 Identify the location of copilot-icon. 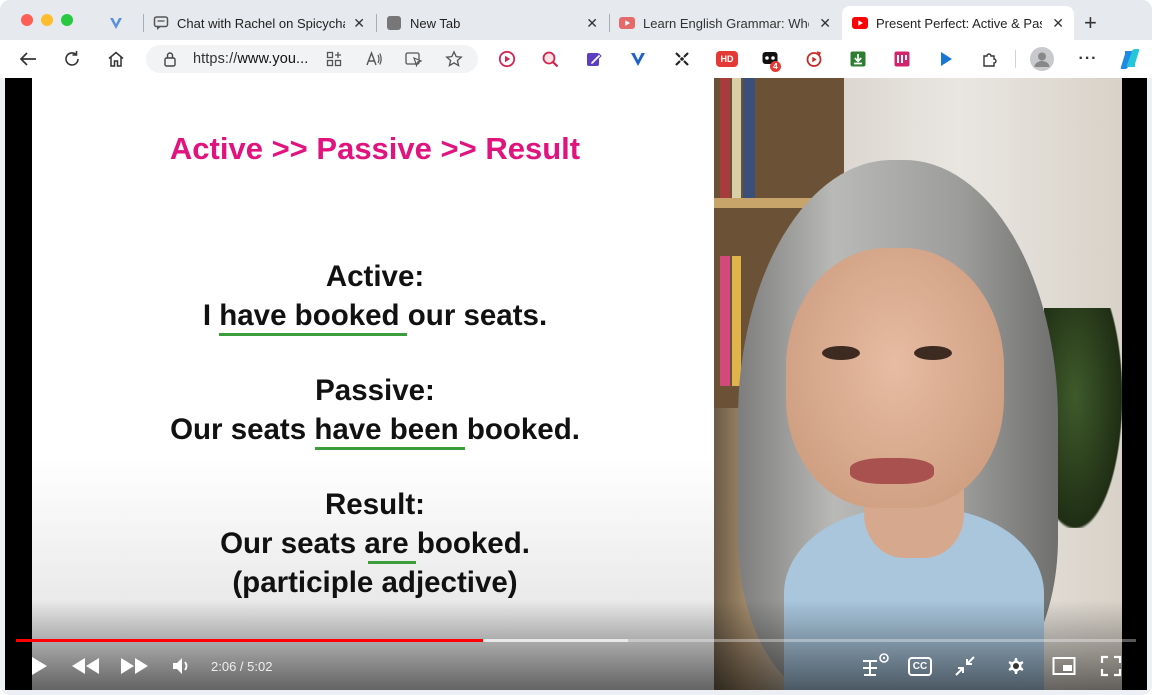
(1130, 59).